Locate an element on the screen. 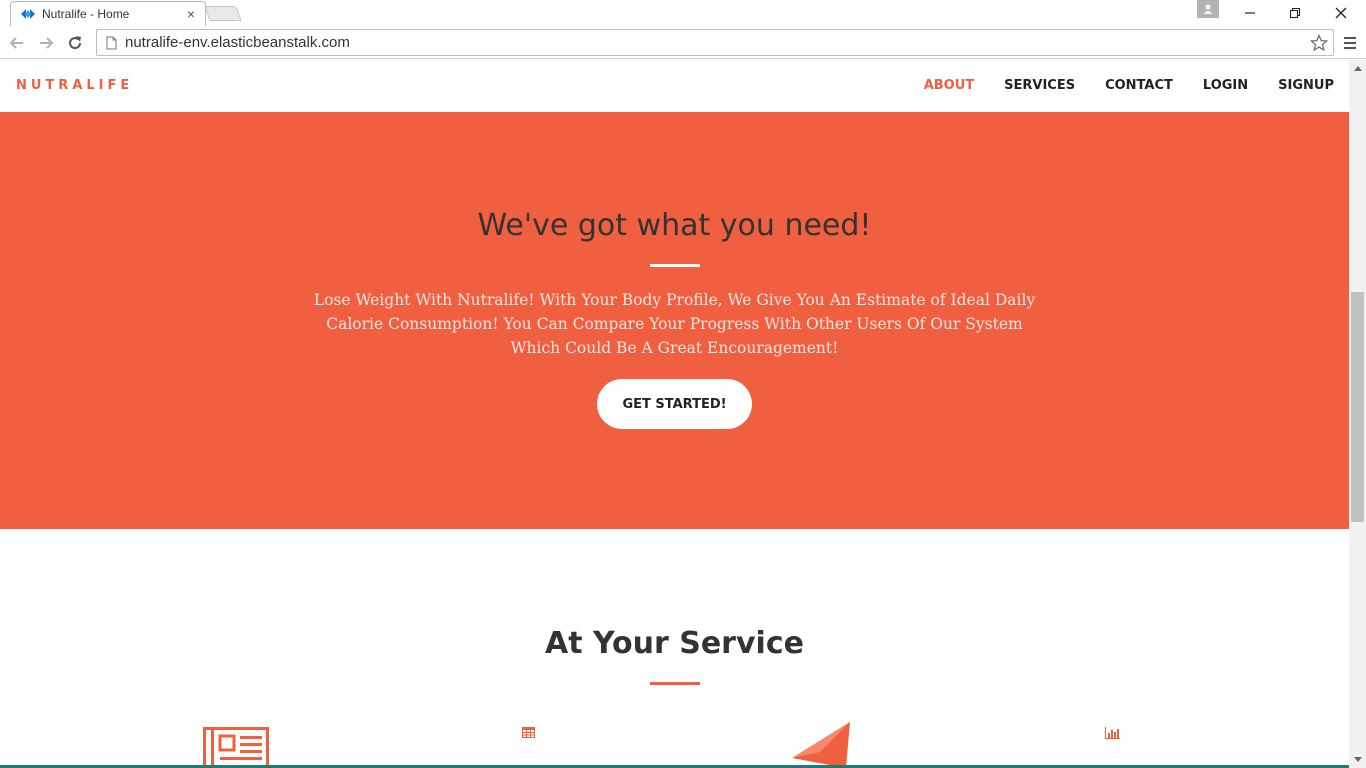  user-icon is located at coordinates (1208, 9).